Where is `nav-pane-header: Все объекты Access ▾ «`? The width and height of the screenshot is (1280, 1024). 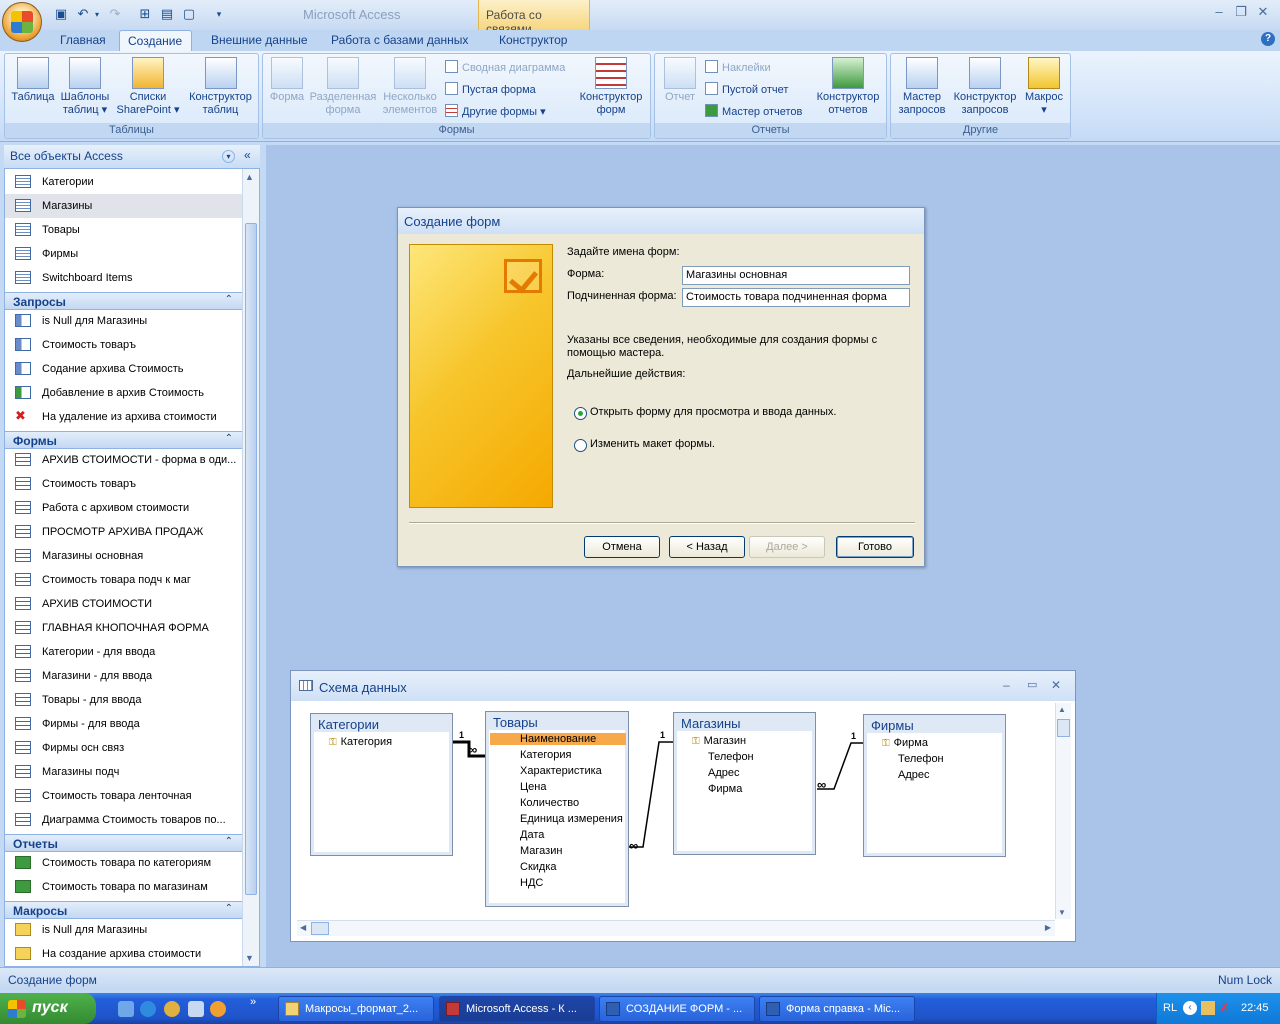 nav-pane-header: Все объекты Access ▾ « is located at coordinates (132, 157).